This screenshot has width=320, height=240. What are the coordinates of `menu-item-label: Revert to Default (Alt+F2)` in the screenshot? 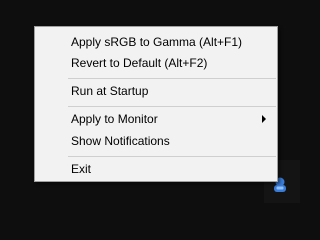 It's located at (139, 63).